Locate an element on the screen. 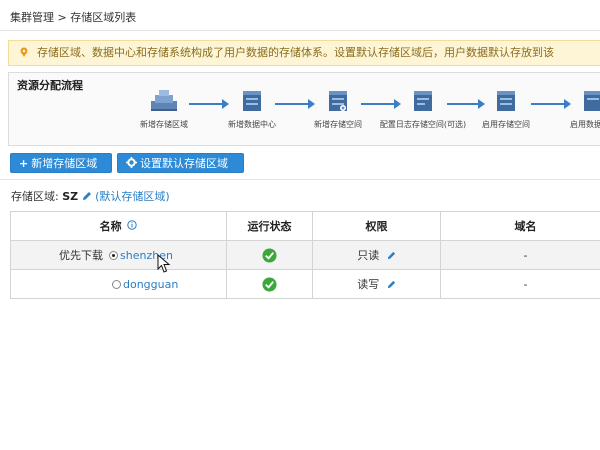 The height and width of the screenshot is (450, 600). location-pin-icon is located at coordinates (24, 52).